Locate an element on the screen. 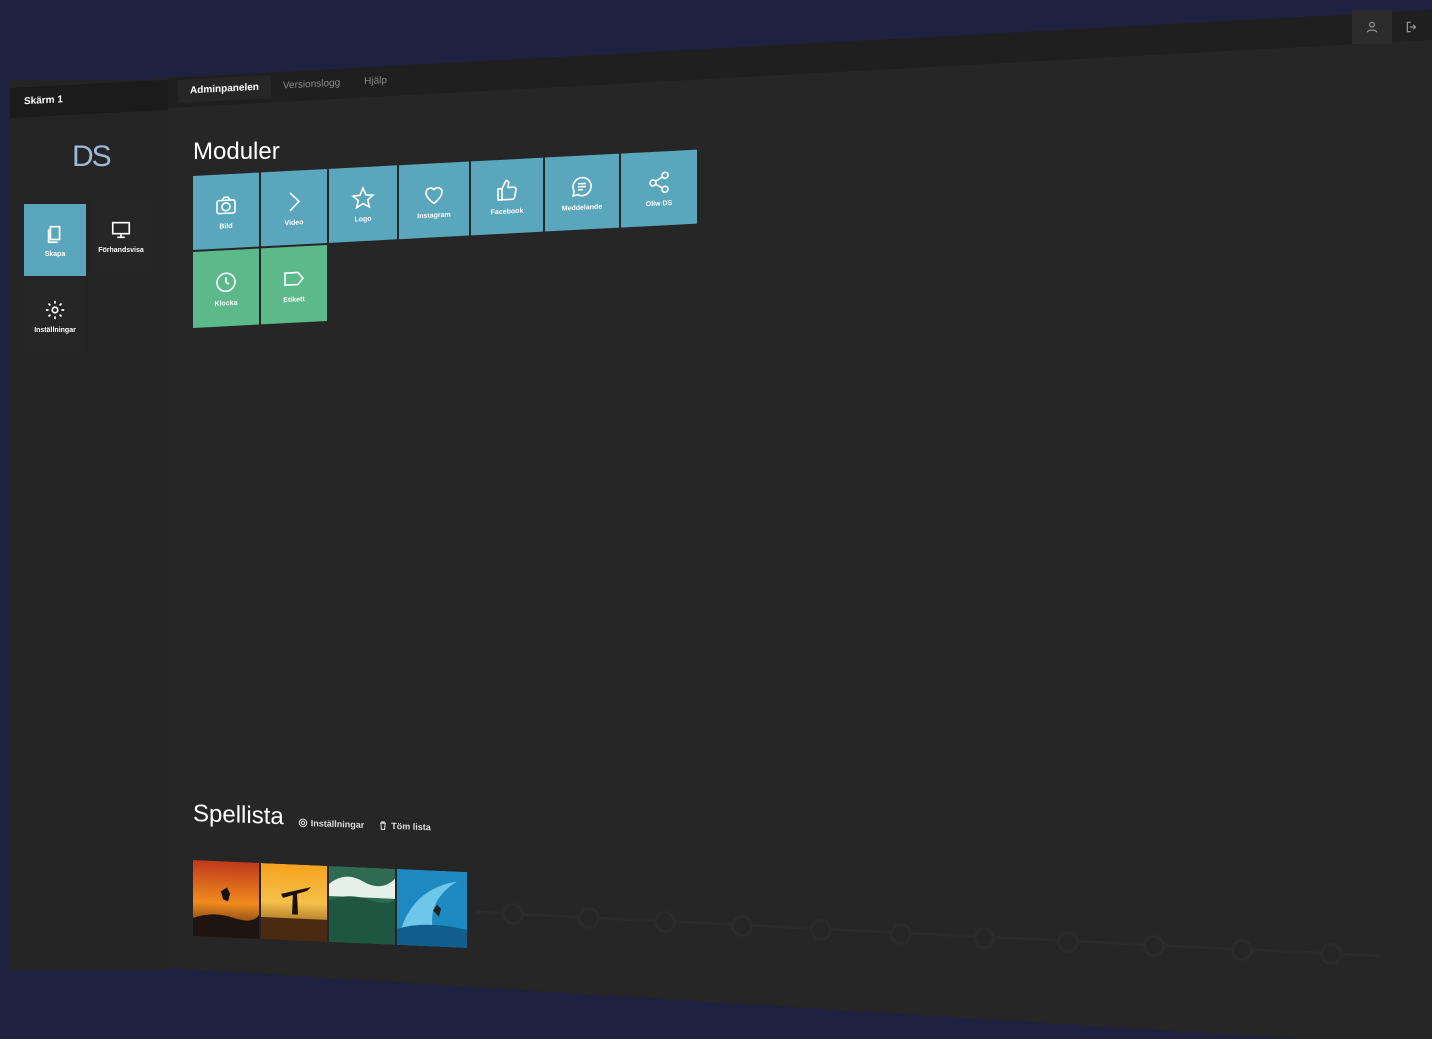 The width and height of the screenshot is (1432, 1039). barrel-wave-image is located at coordinates (432, 908).